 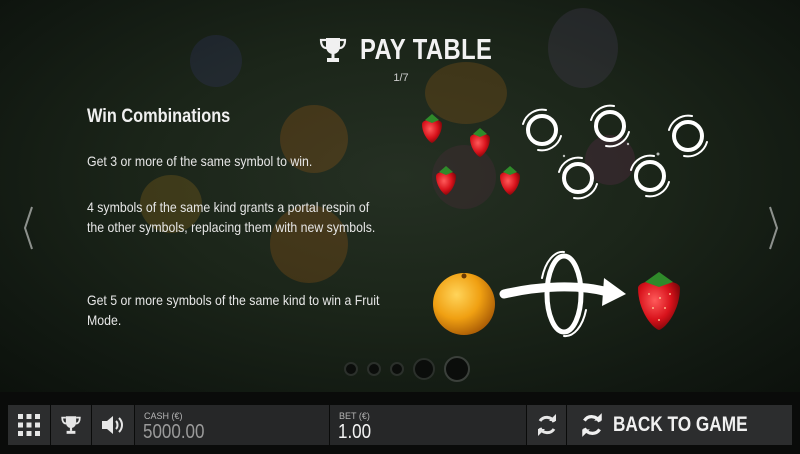 What do you see at coordinates (615, 152) in the screenshot?
I see `portal-rings-illustration` at bounding box center [615, 152].